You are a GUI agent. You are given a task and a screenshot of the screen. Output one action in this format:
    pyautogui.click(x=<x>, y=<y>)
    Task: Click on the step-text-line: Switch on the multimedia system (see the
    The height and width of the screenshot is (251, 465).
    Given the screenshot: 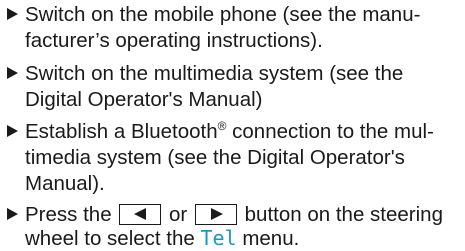 What is the action you would take?
    pyautogui.click(x=214, y=73)
    